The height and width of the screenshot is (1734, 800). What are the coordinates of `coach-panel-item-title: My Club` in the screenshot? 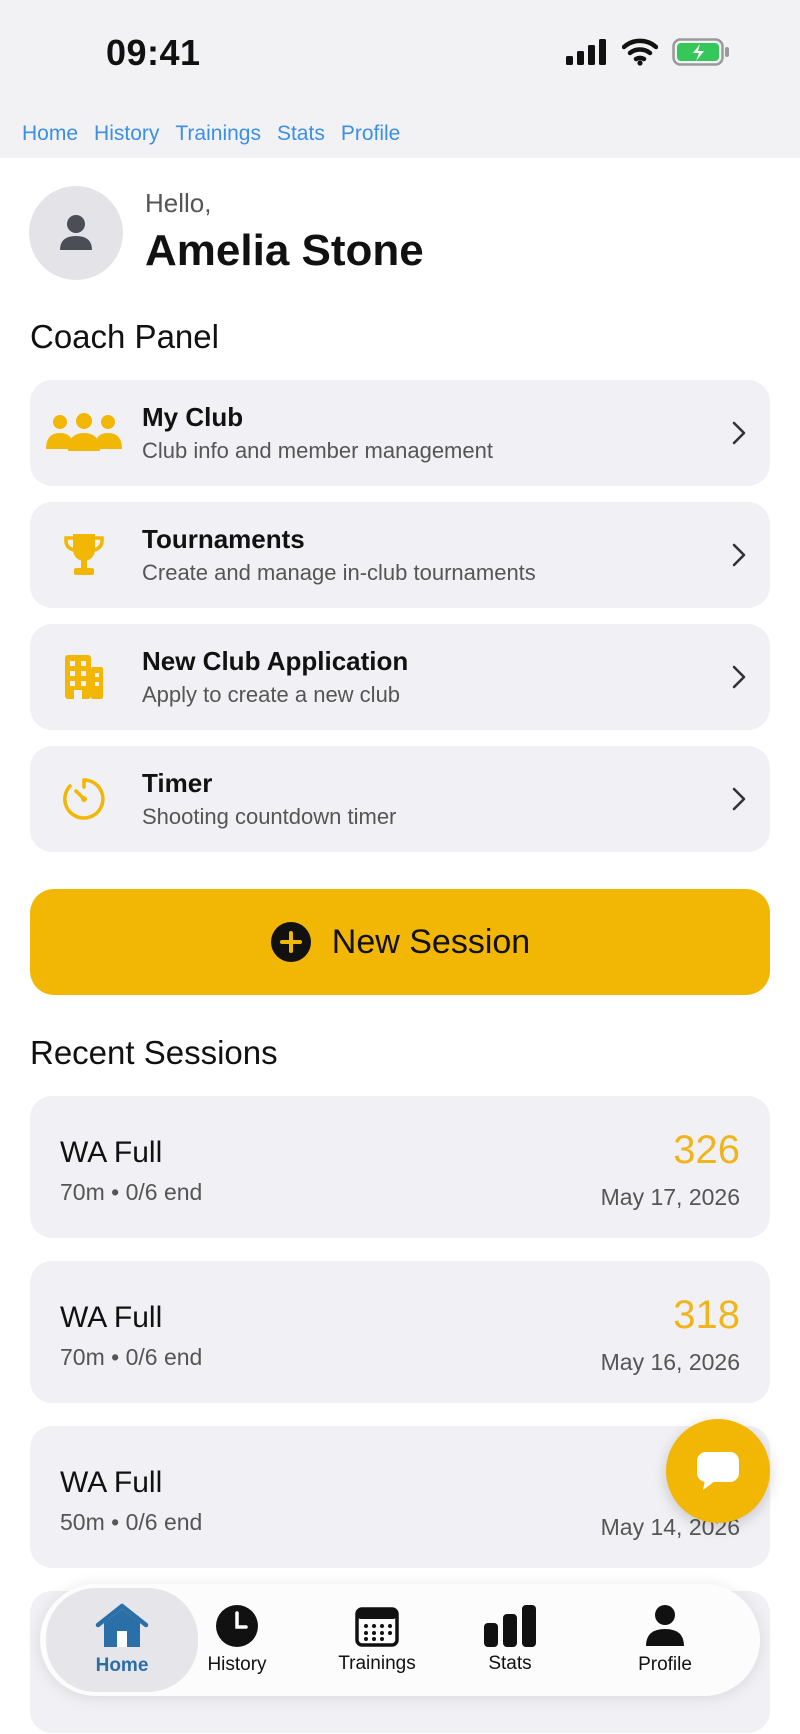 It's located at (193, 417).